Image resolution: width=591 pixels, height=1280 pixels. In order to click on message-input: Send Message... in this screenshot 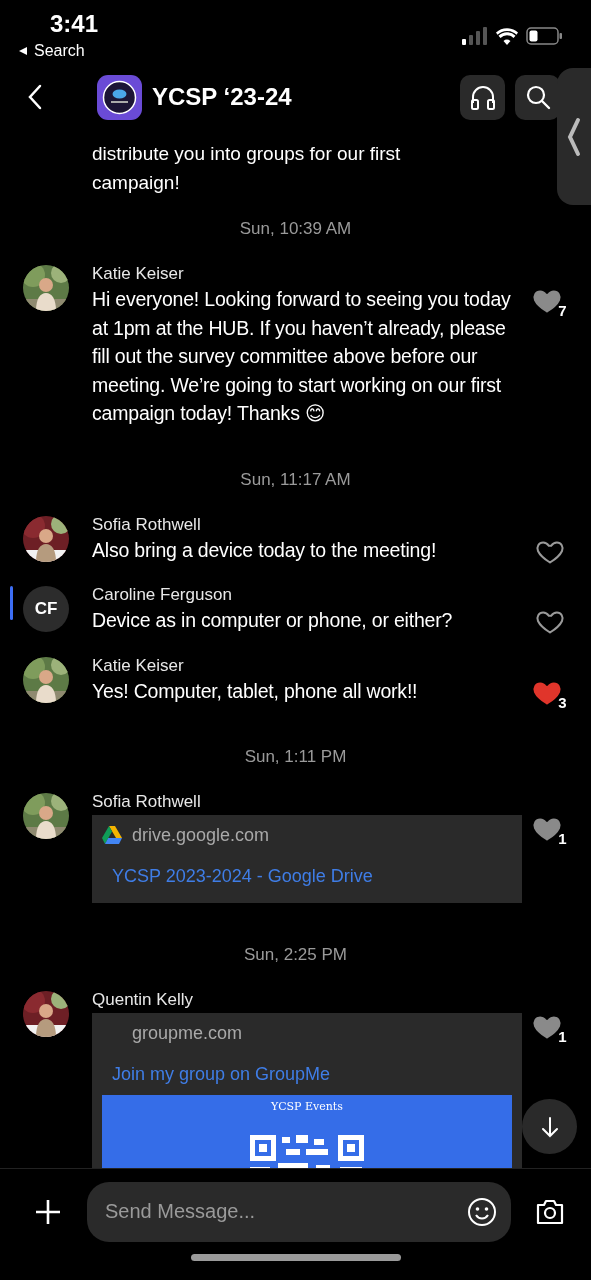, I will do `click(285, 1211)`.